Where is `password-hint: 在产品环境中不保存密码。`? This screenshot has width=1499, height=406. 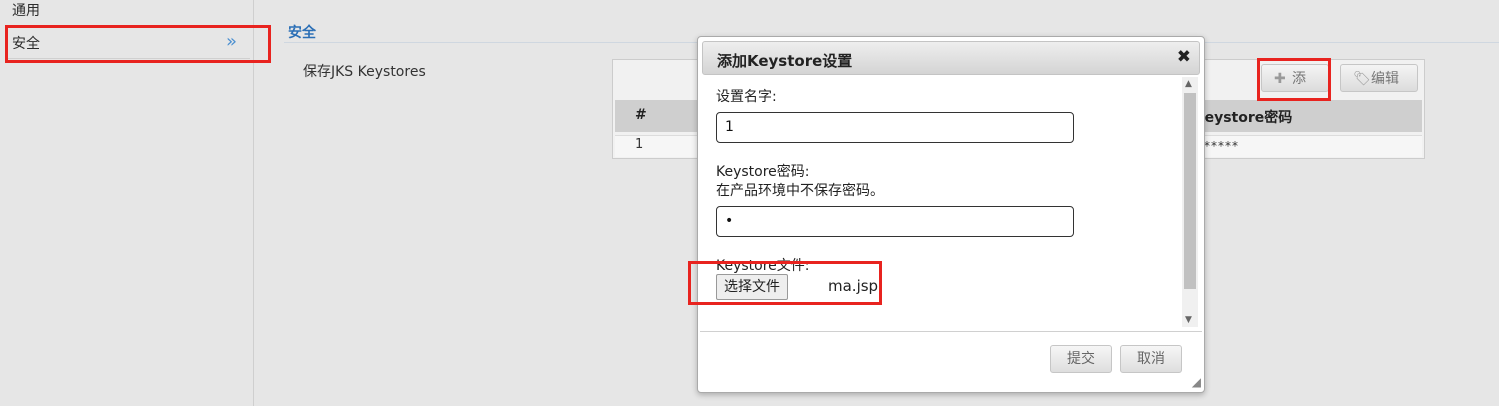
password-hint: 在产品环境中不保存密码。 is located at coordinates (800, 191).